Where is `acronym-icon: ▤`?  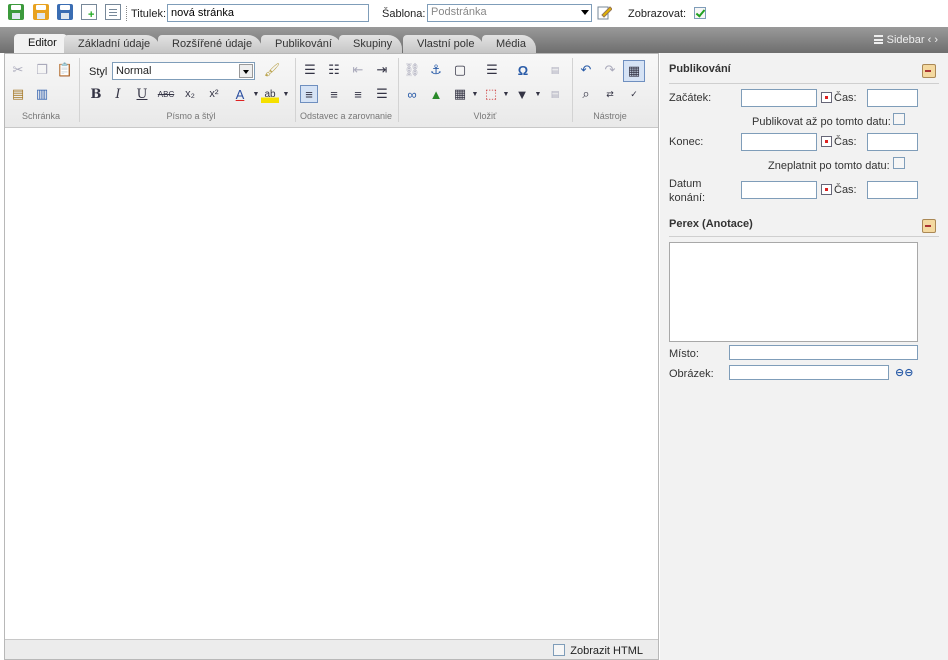
acronym-icon: ▤ is located at coordinates (555, 94).